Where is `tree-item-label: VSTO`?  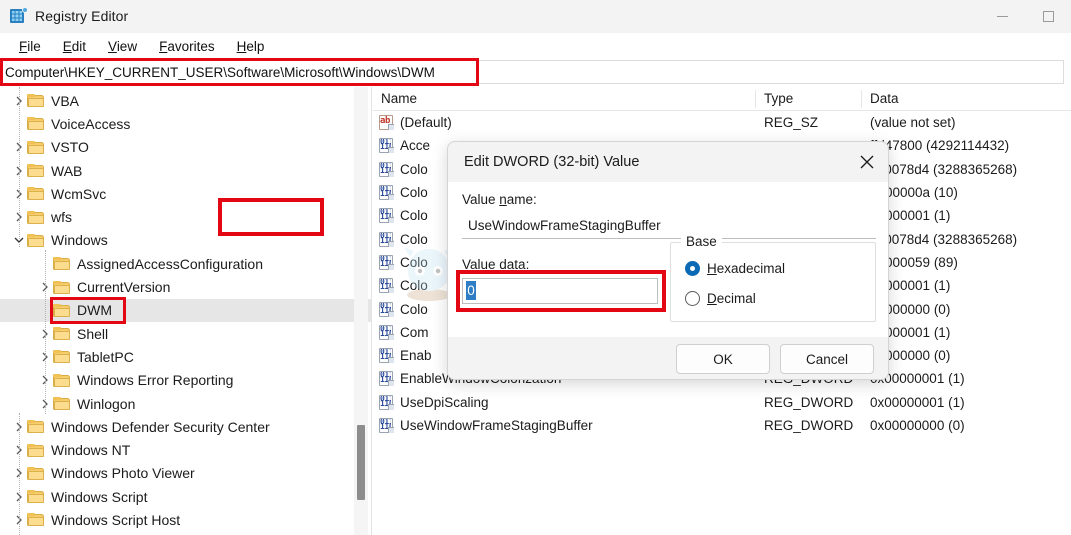
tree-item-label: VSTO is located at coordinates (70, 147).